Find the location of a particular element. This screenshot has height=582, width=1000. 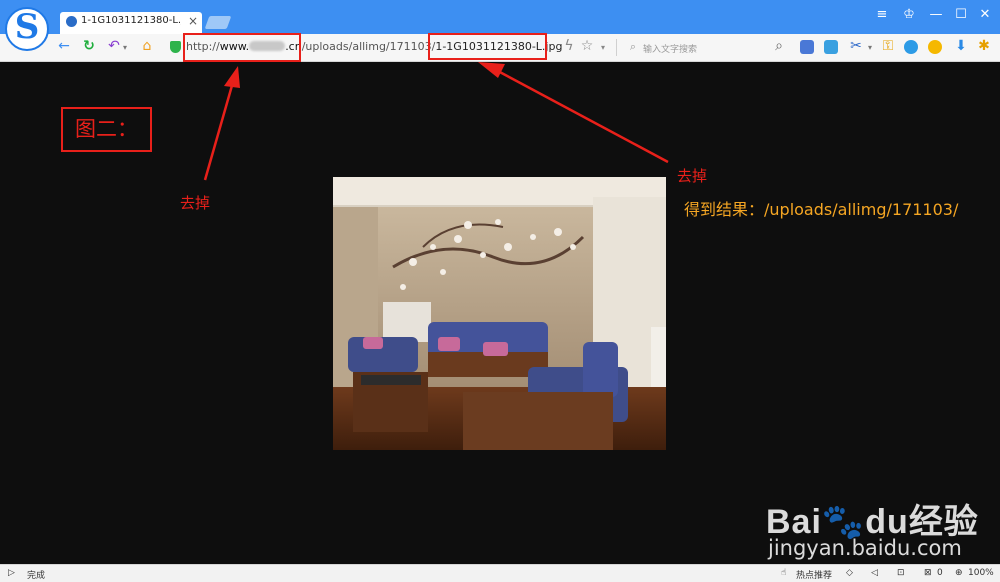

address-dropdown-icon: ▾ is located at coordinates (603, 47).